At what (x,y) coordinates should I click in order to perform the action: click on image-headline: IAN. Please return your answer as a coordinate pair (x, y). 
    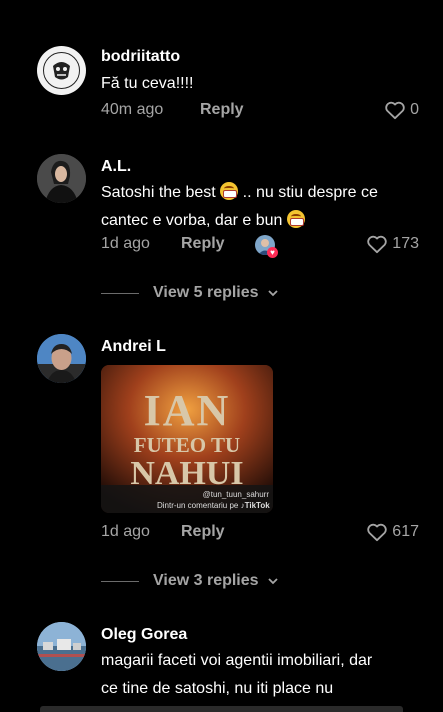
    Looking at the image, I should click on (187, 410).